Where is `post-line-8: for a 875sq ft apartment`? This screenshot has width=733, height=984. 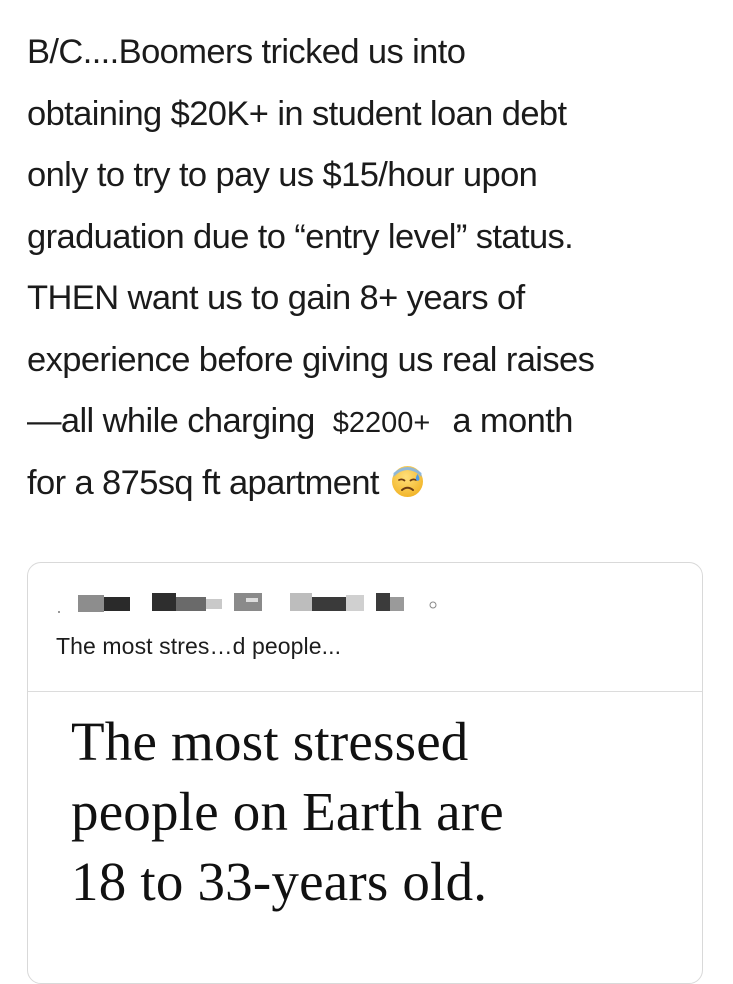 post-line-8: for a 875sq ft apartment is located at coordinates (372, 484).